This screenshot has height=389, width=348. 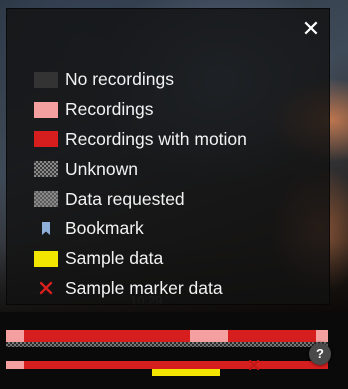 What do you see at coordinates (119, 79) in the screenshot?
I see `legend-label: No recordings` at bounding box center [119, 79].